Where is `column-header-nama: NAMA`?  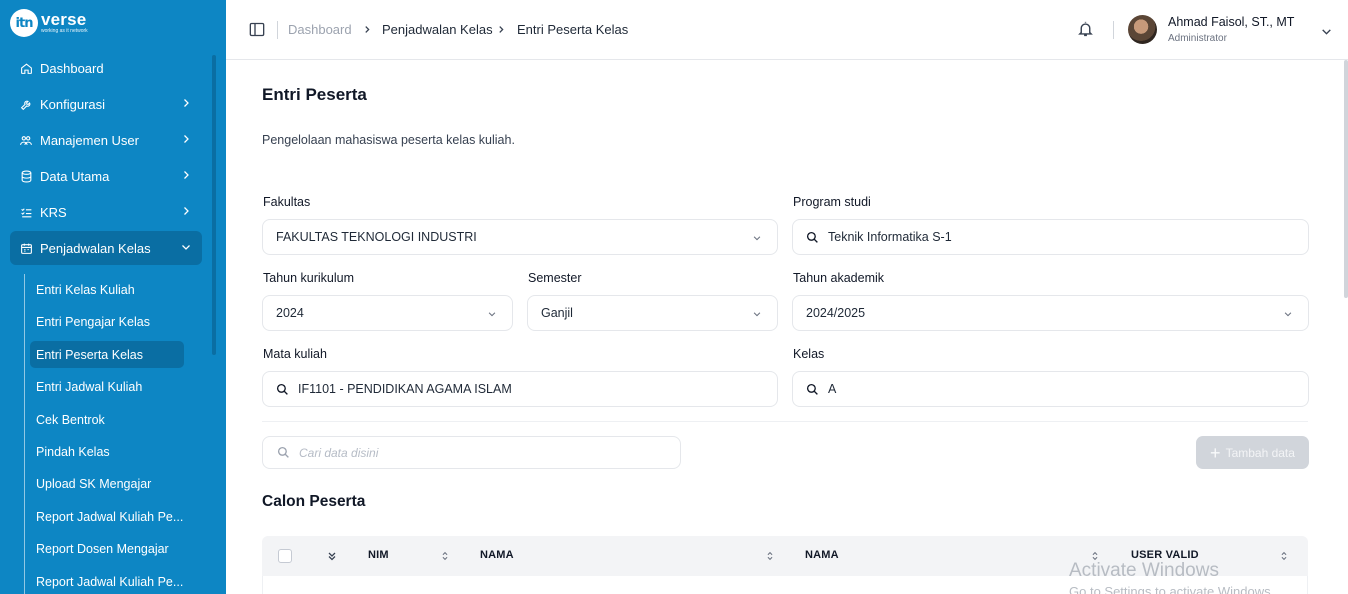 column-header-nama: NAMA is located at coordinates (497, 555).